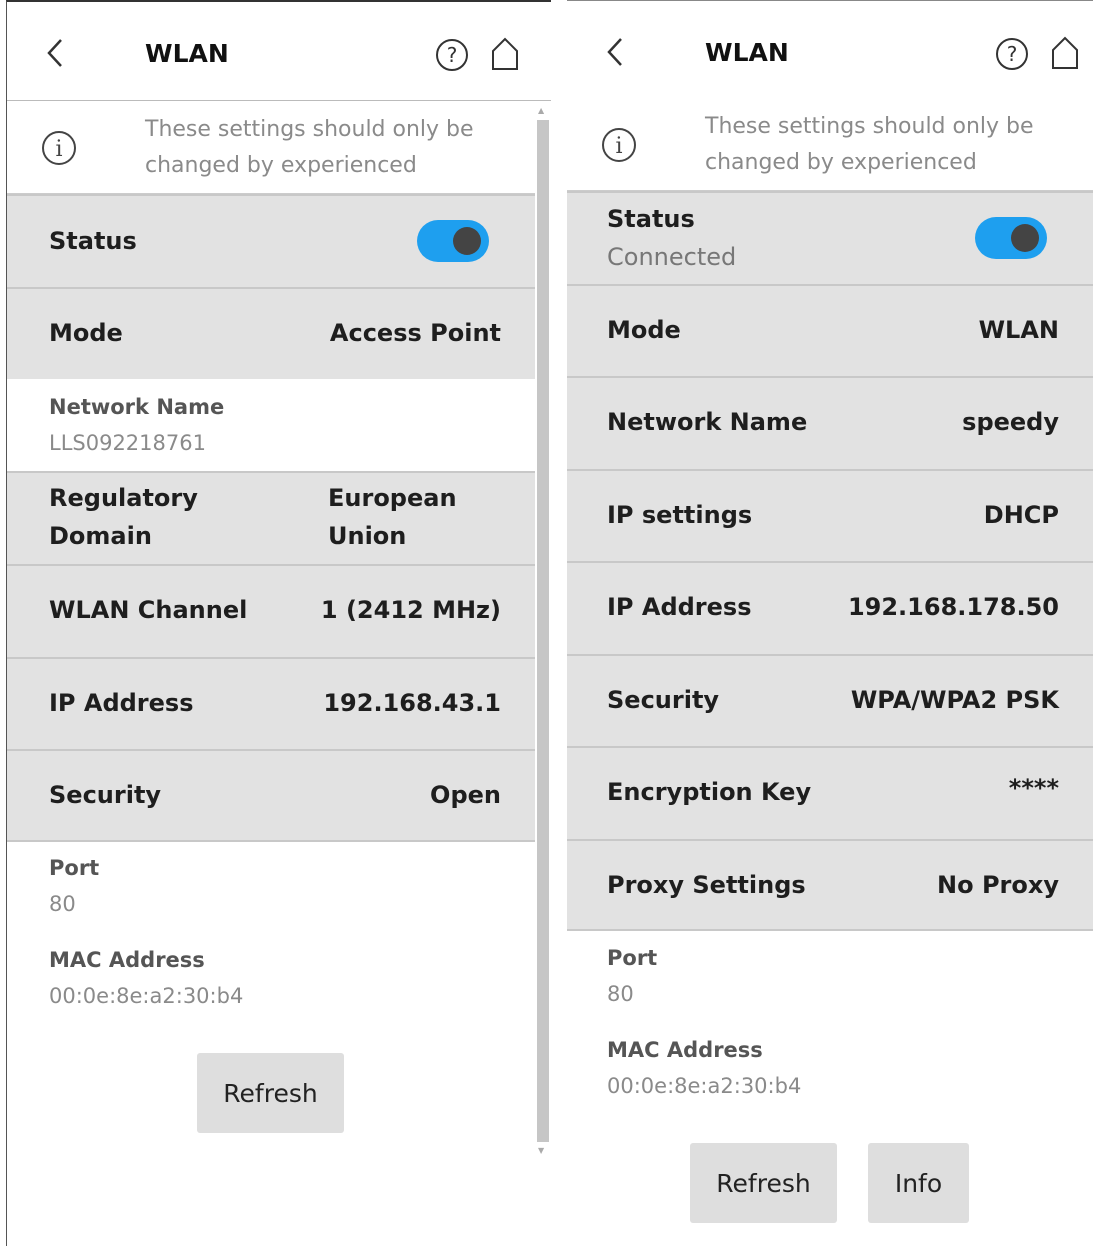 This screenshot has width=1099, height=1246. What do you see at coordinates (830, 607) in the screenshot?
I see `ip-address-row: IP Address 192.168.178.50` at bounding box center [830, 607].